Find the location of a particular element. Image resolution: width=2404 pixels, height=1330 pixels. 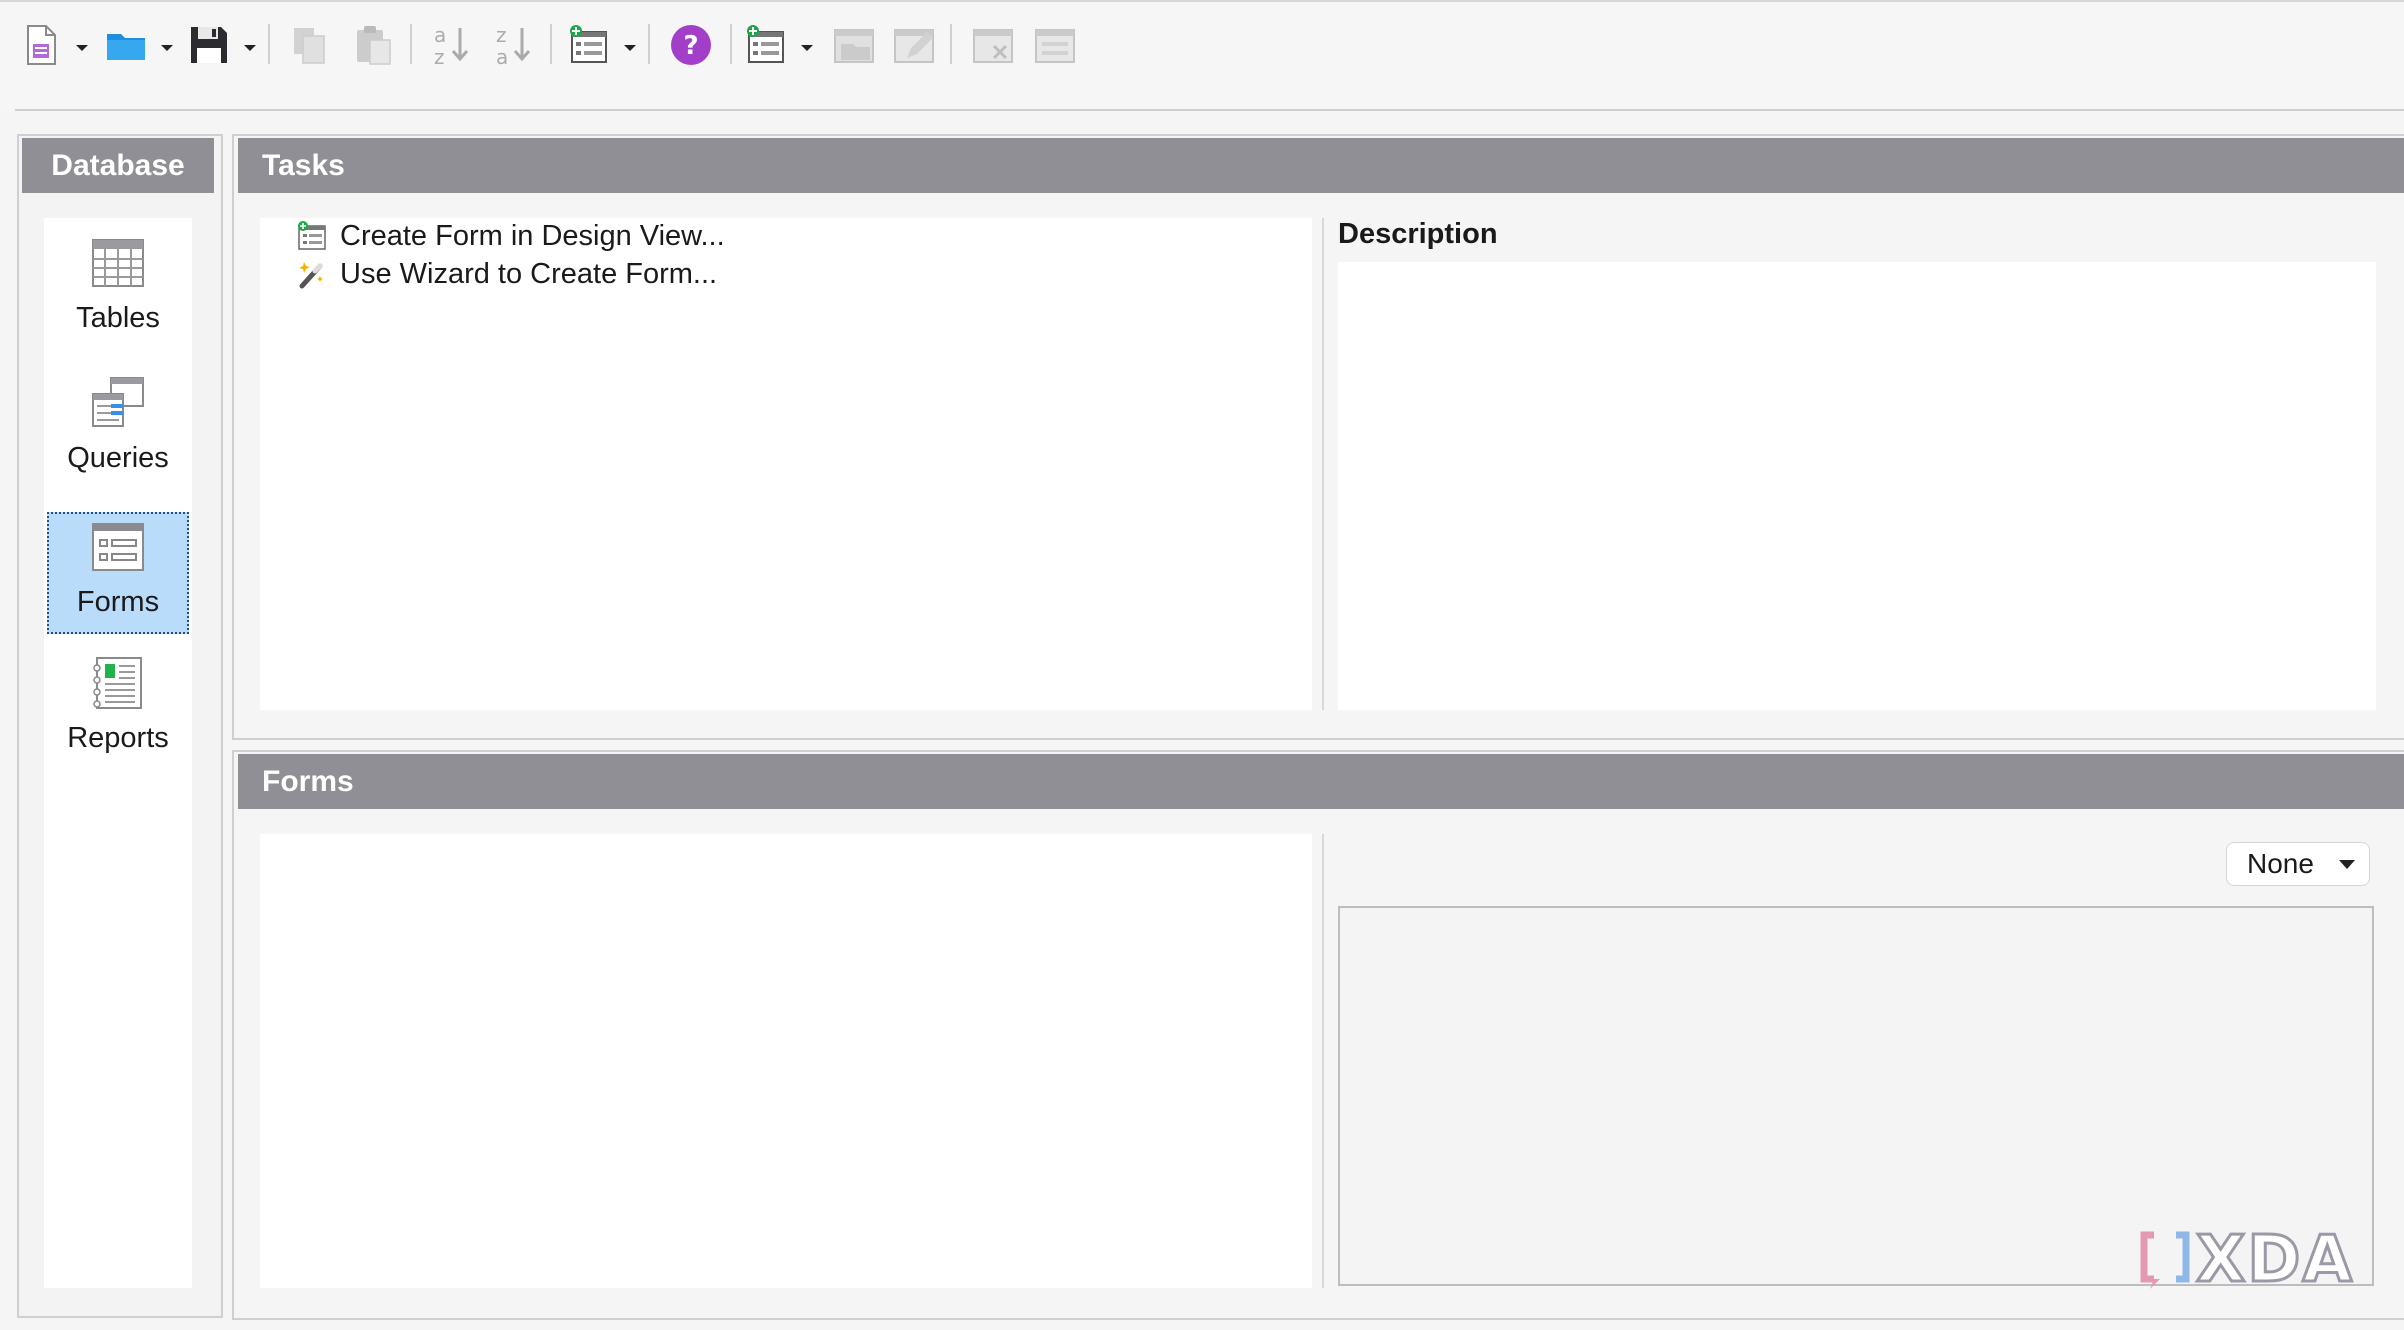

database-header: Database is located at coordinates (118, 165).